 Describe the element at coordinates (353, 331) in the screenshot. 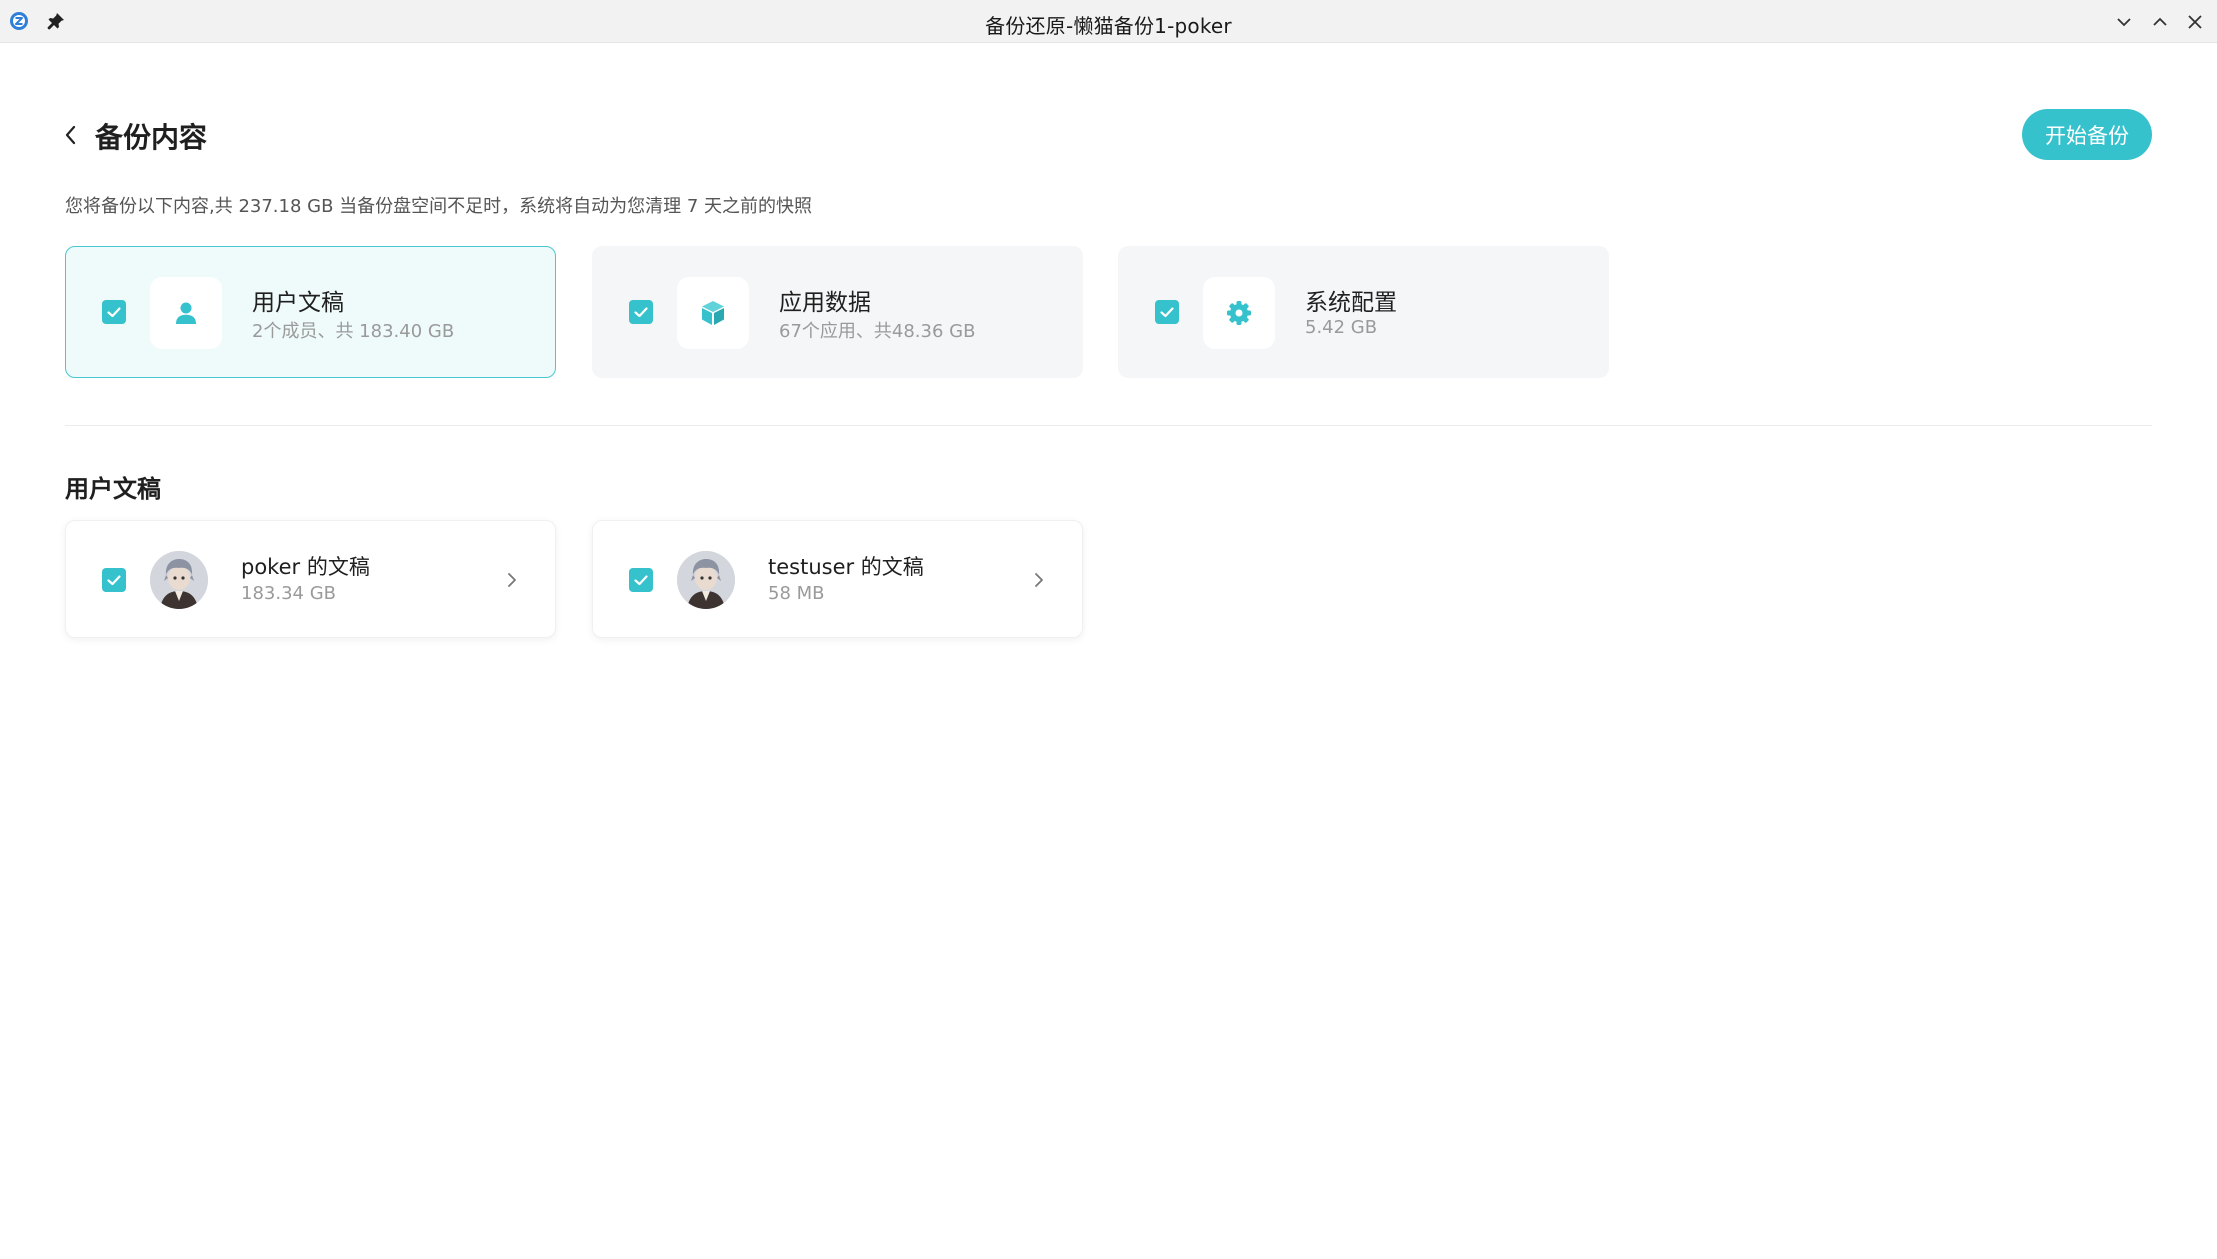

I see `category-subtitle: 2个成员、共 183.40 GB` at that location.